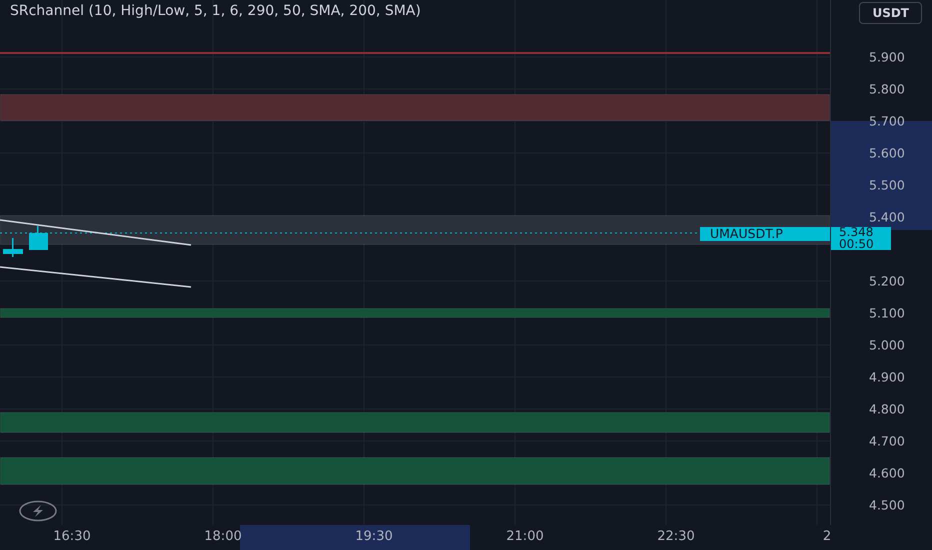 Image resolution: width=932 pixels, height=550 pixels. Describe the element at coordinates (887, 409) in the screenshot. I see `price-label: 4.800` at that location.